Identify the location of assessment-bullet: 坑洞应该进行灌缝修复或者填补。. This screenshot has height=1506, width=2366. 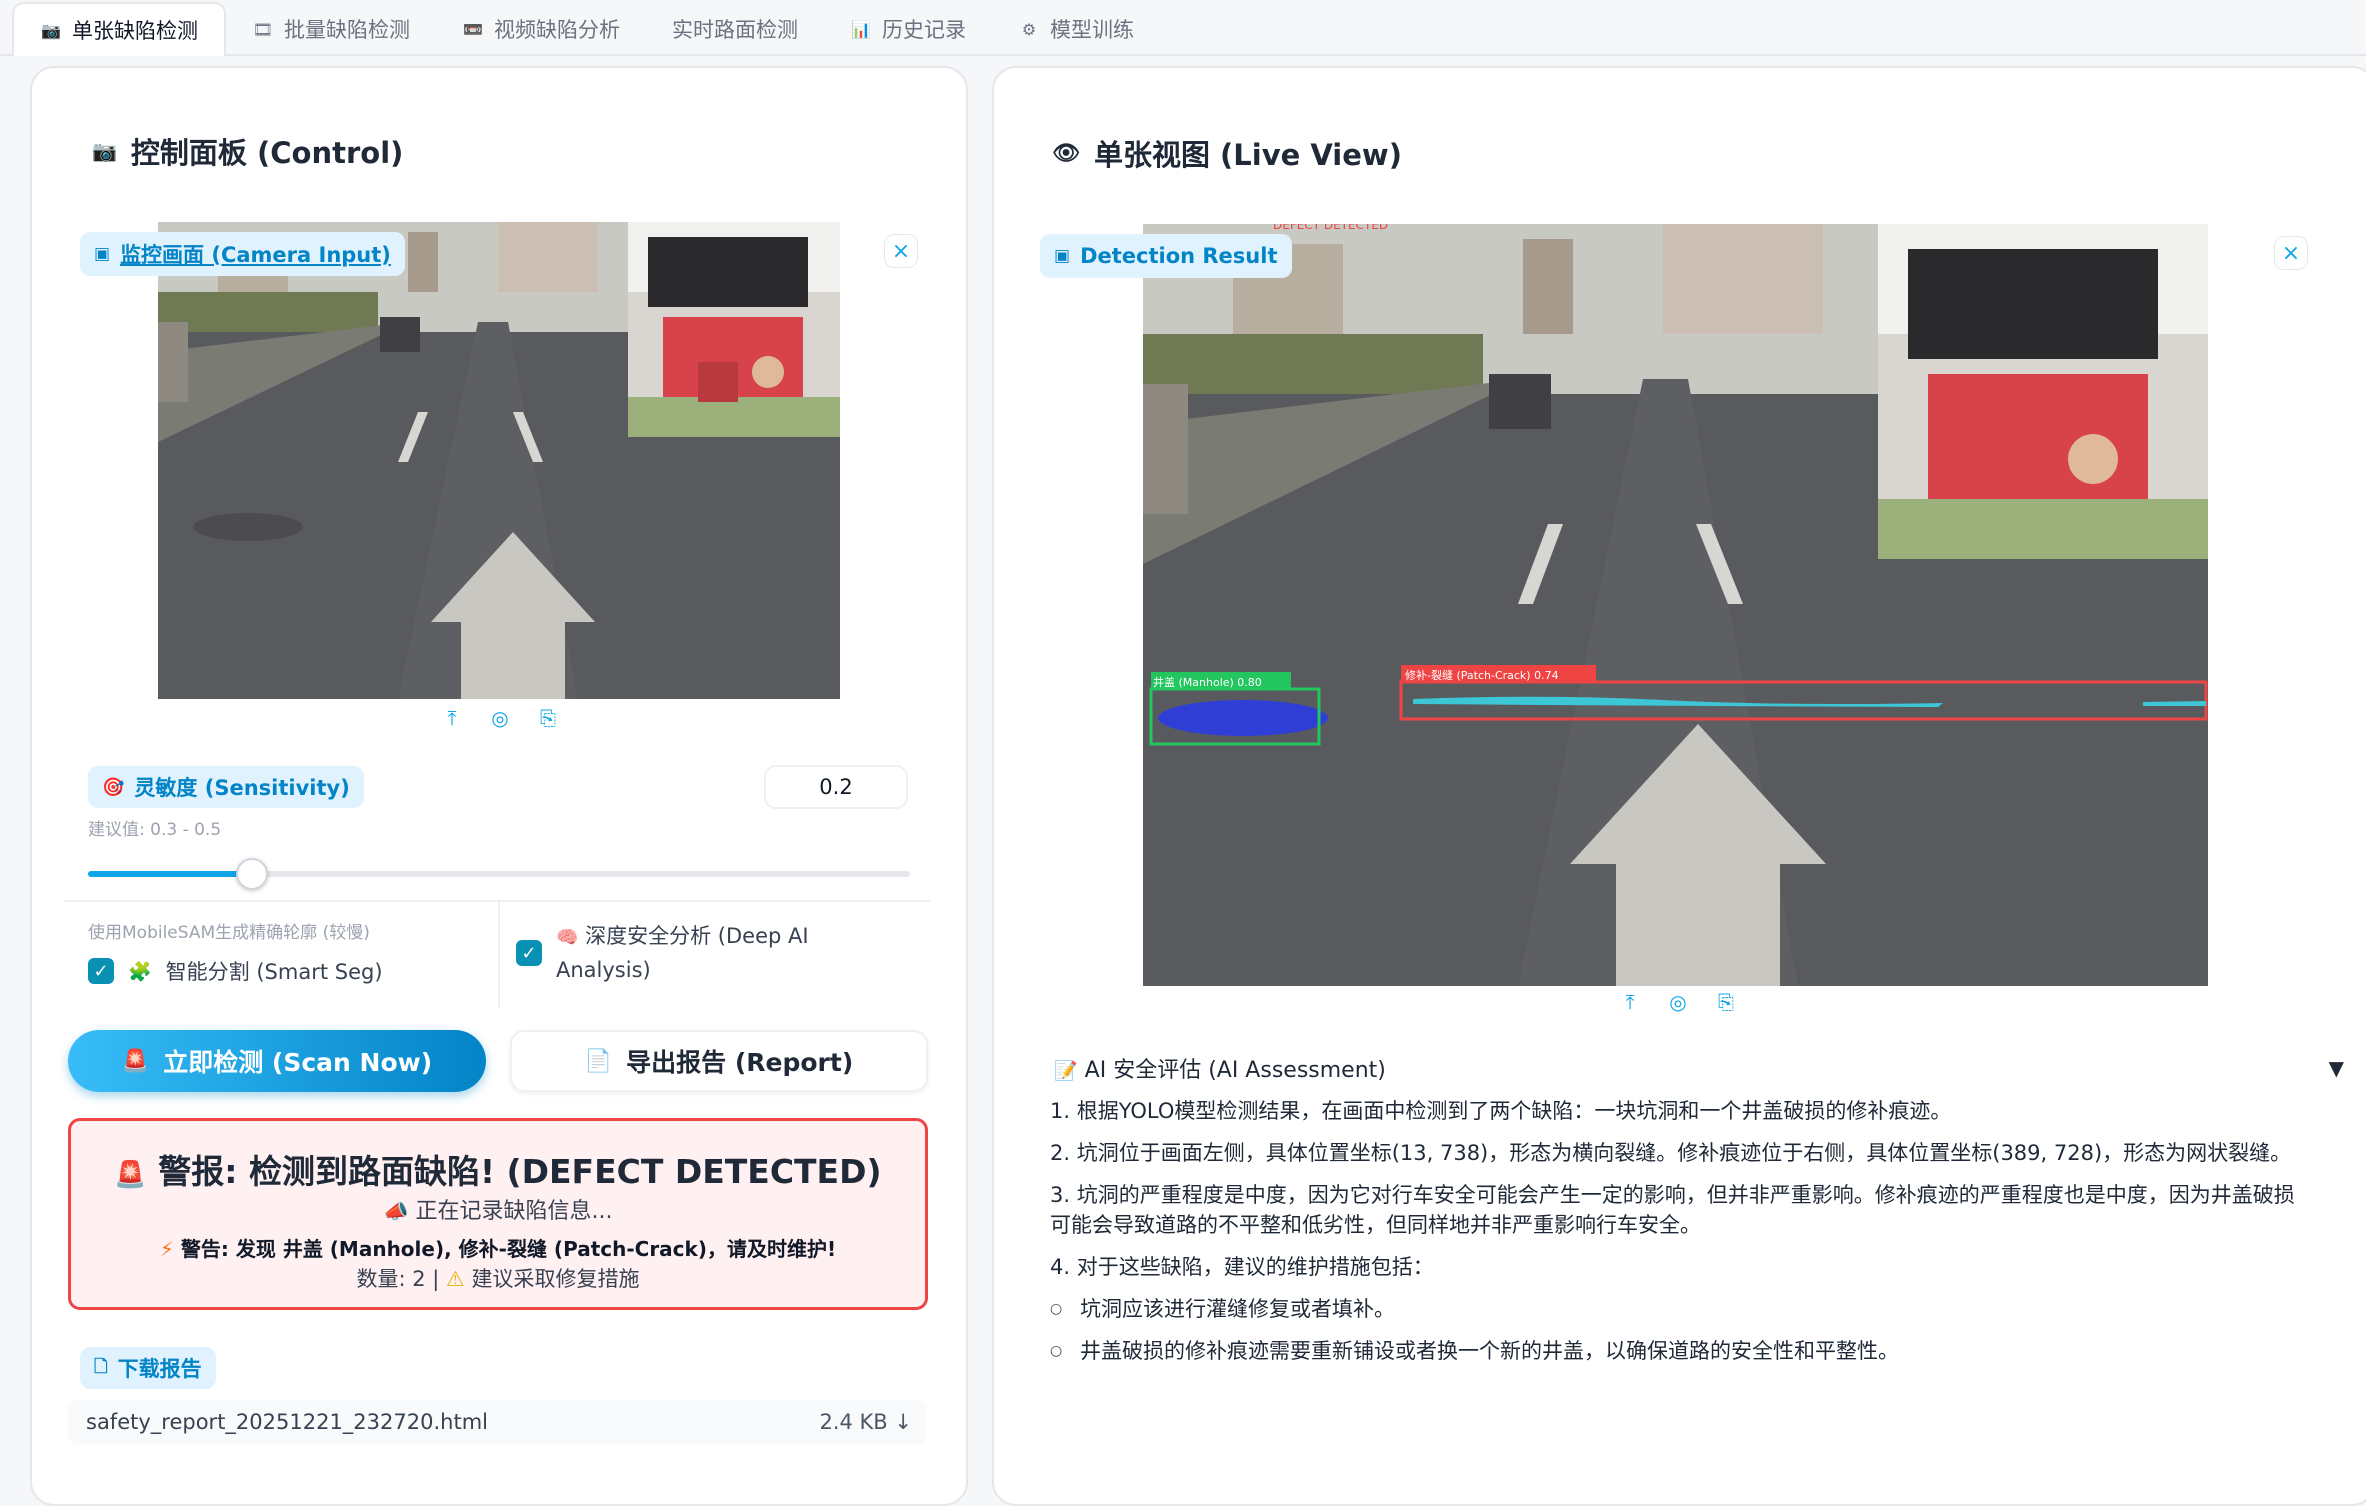
(1675, 1309).